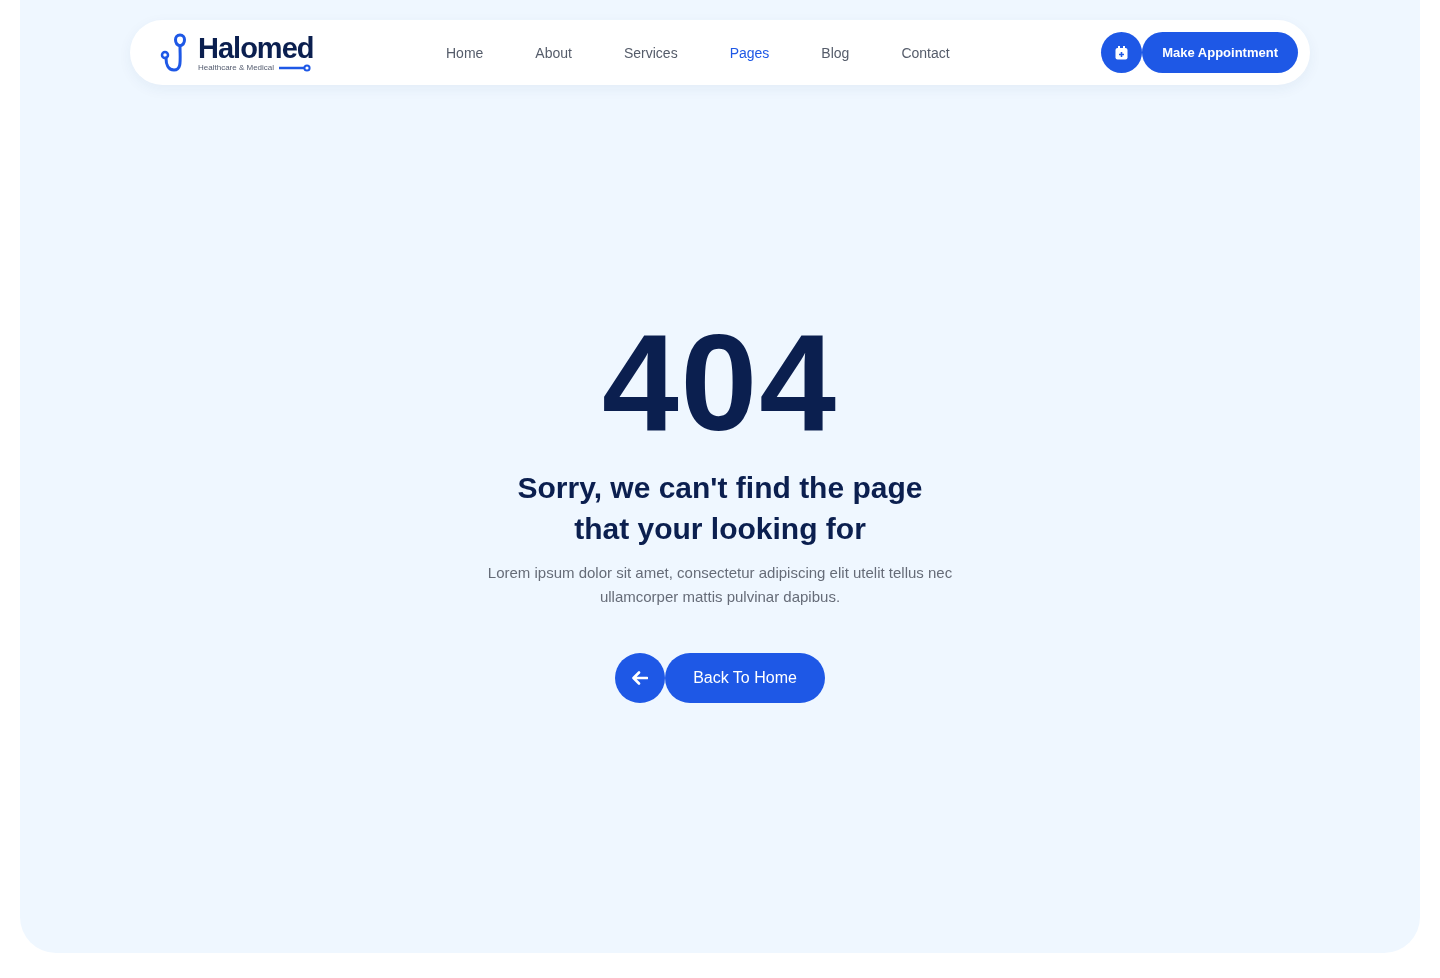  What do you see at coordinates (465, 52) in the screenshot?
I see `nav-link: Home` at bounding box center [465, 52].